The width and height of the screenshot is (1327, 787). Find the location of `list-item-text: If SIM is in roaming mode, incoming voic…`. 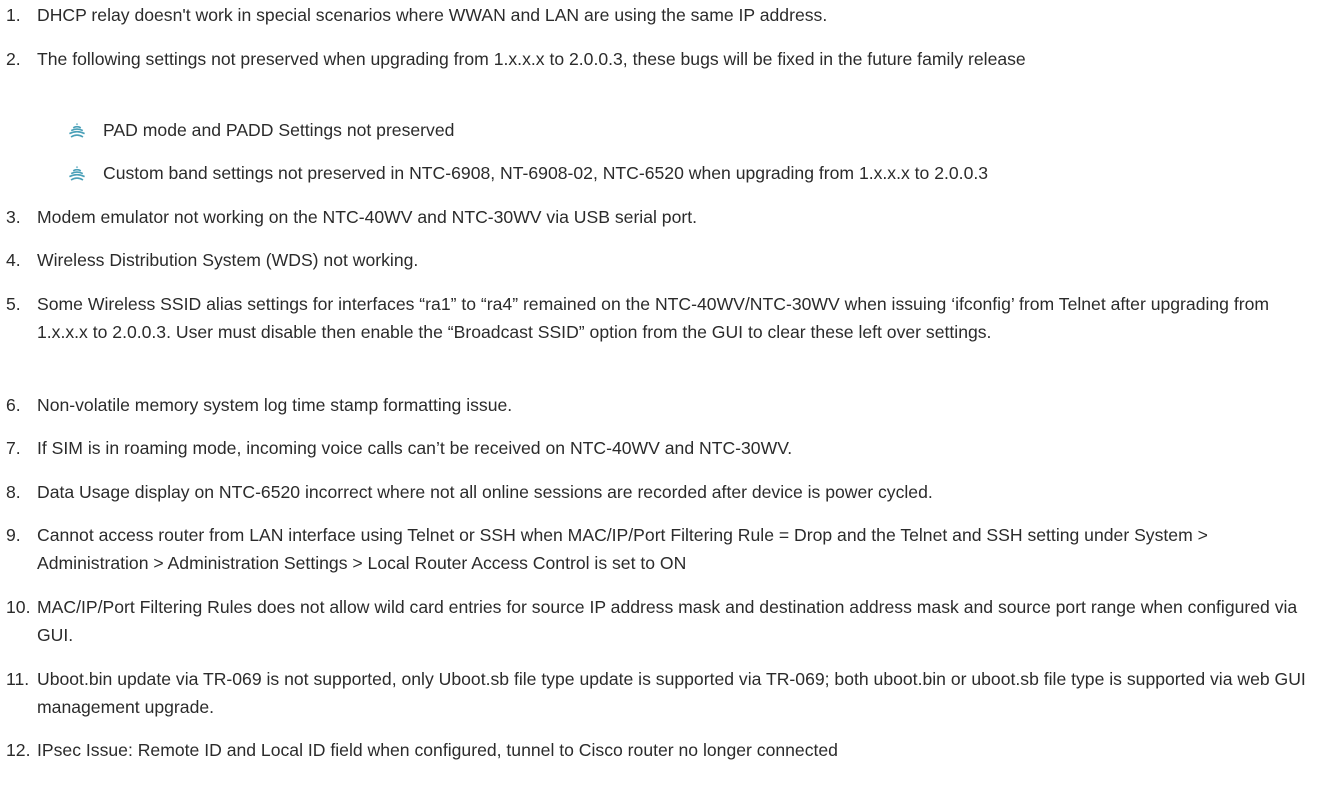

list-item-text: If SIM is in roaming mode, incoming voic… is located at coordinates (415, 448).